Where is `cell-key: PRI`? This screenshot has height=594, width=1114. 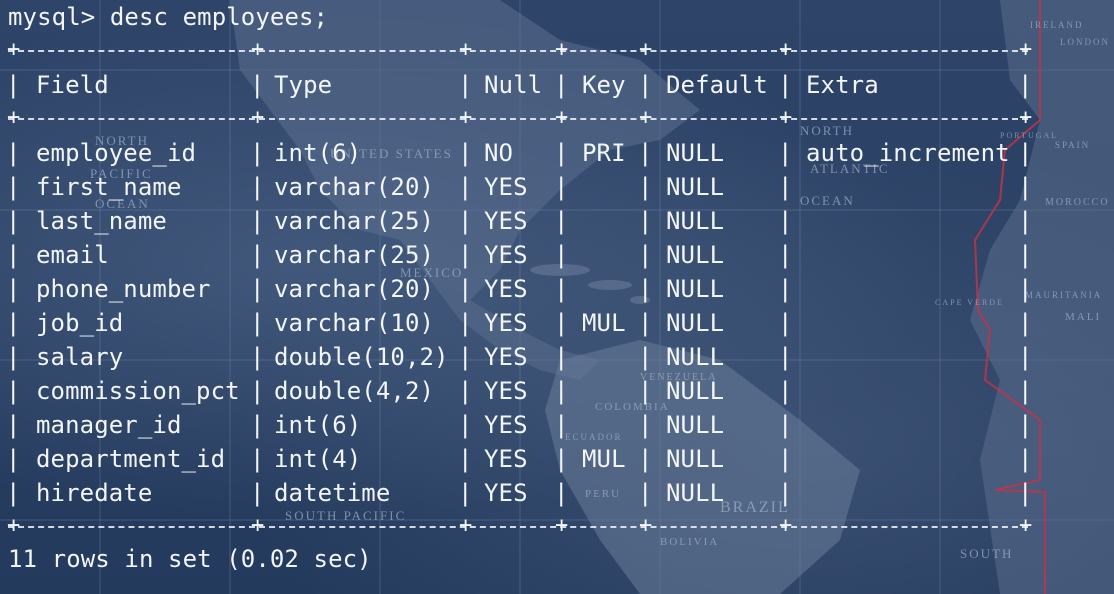
cell-key: PRI is located at coordinates (604, 153).